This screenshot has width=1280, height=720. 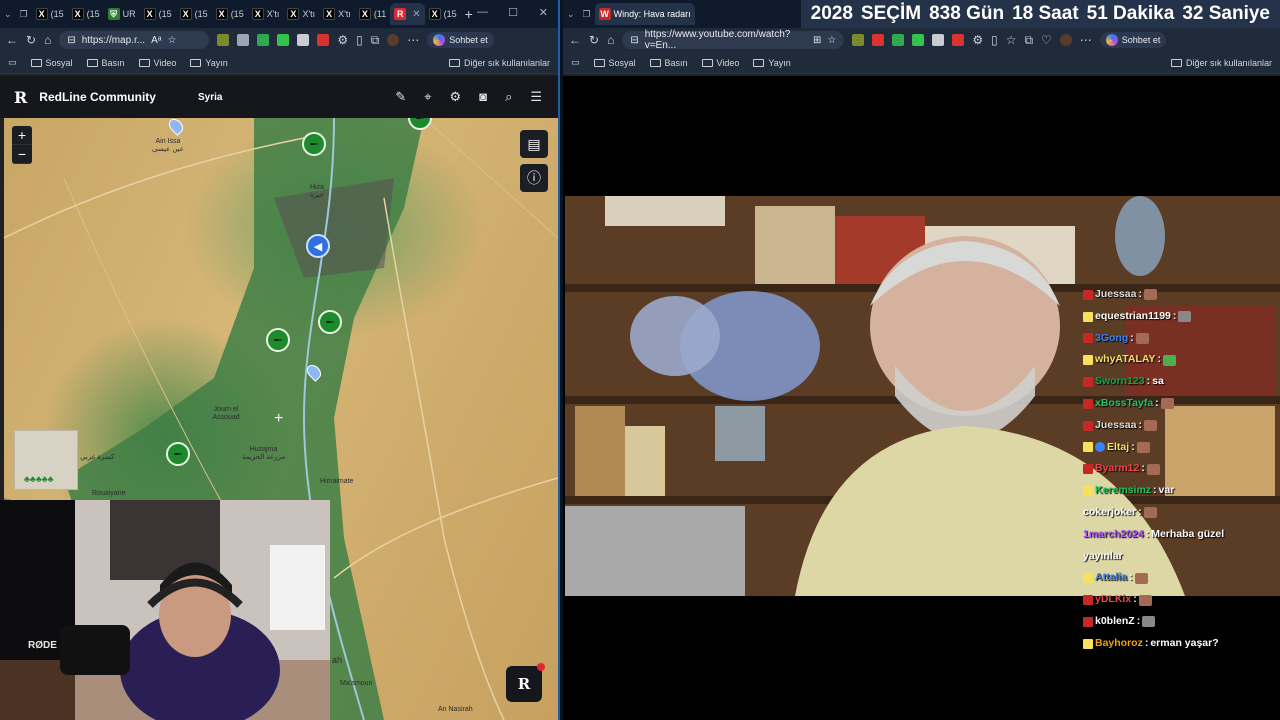 I want to click on pen-icon: ✎, so click(x=400, y=97).